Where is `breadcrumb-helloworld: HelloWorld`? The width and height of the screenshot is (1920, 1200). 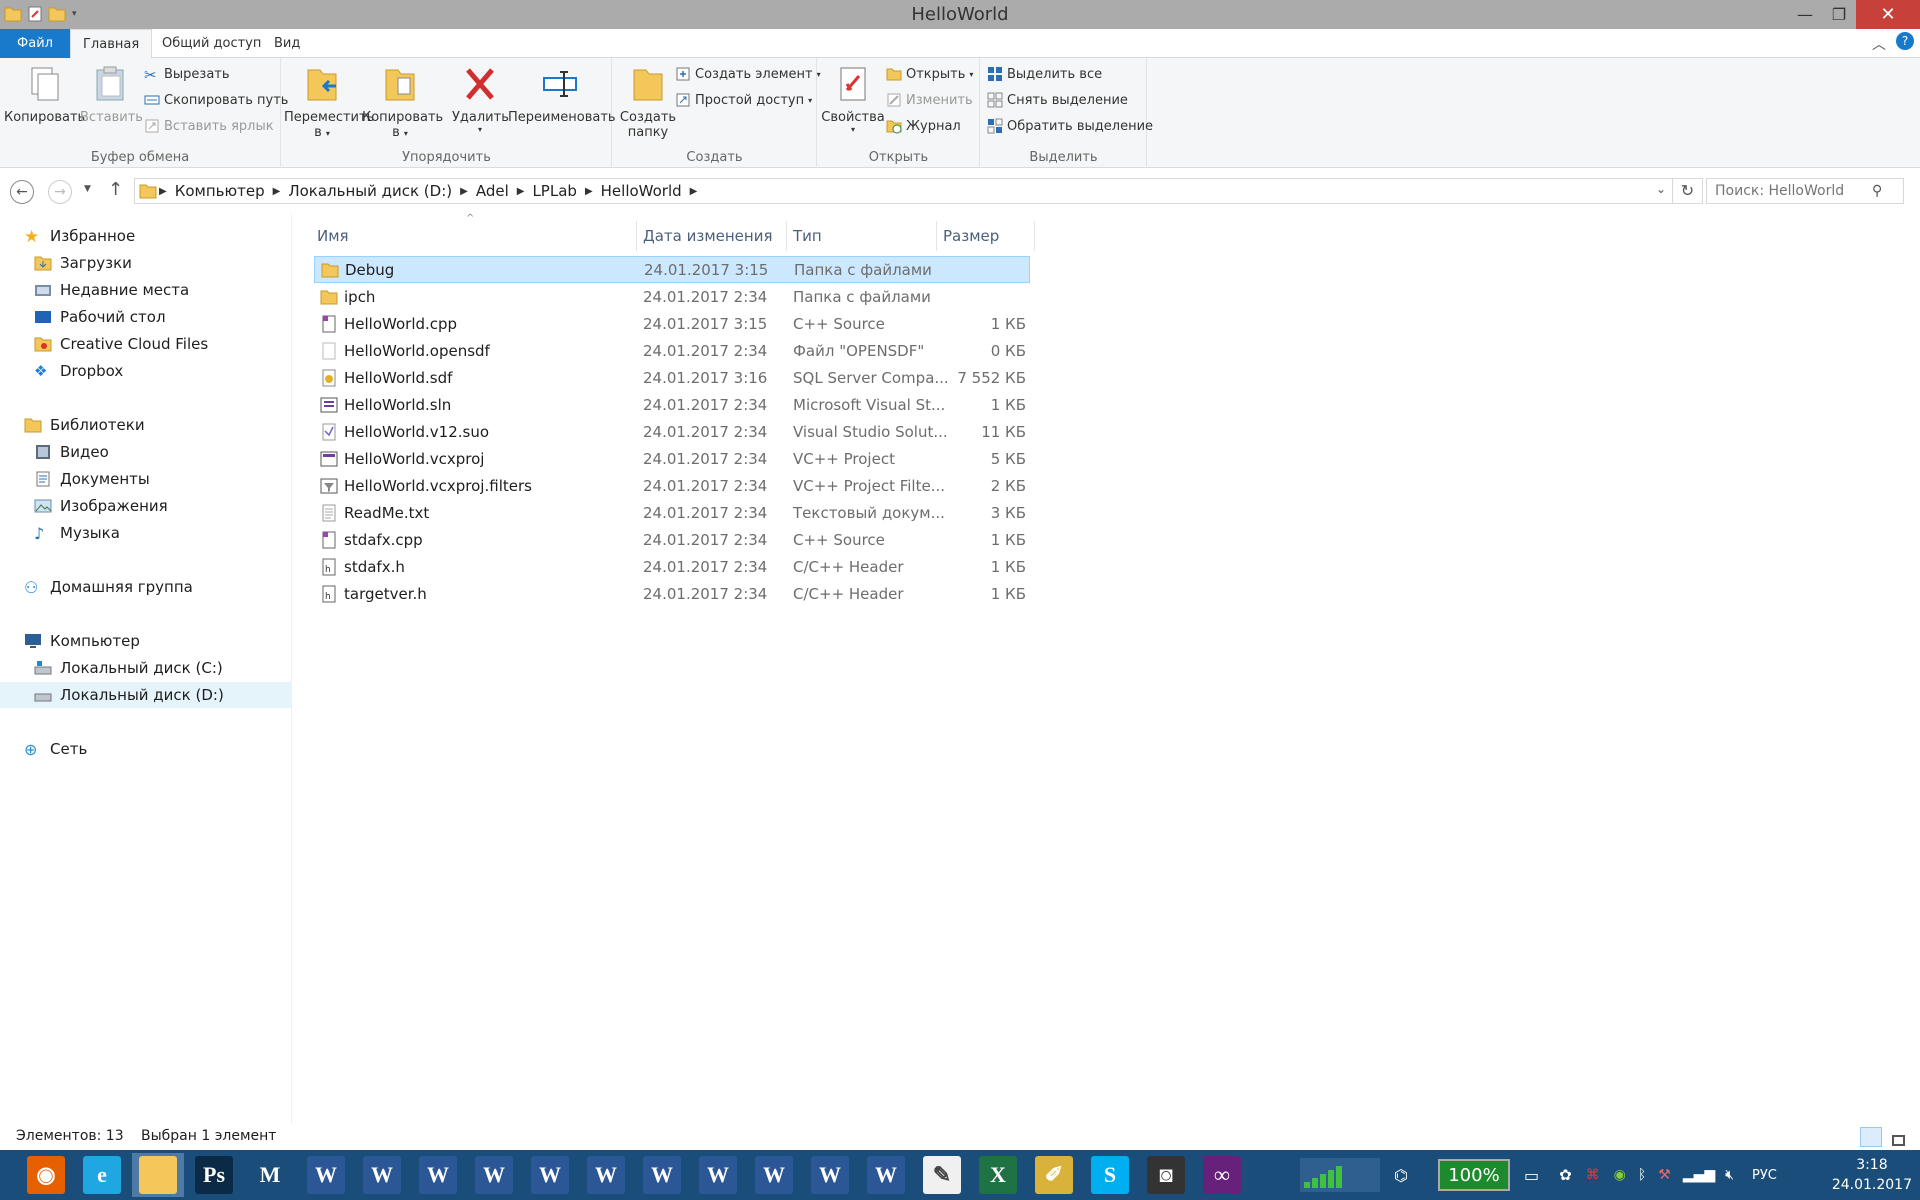 breadcrumb-helloworld: HelloWorld is located at coordinates (641, 191).